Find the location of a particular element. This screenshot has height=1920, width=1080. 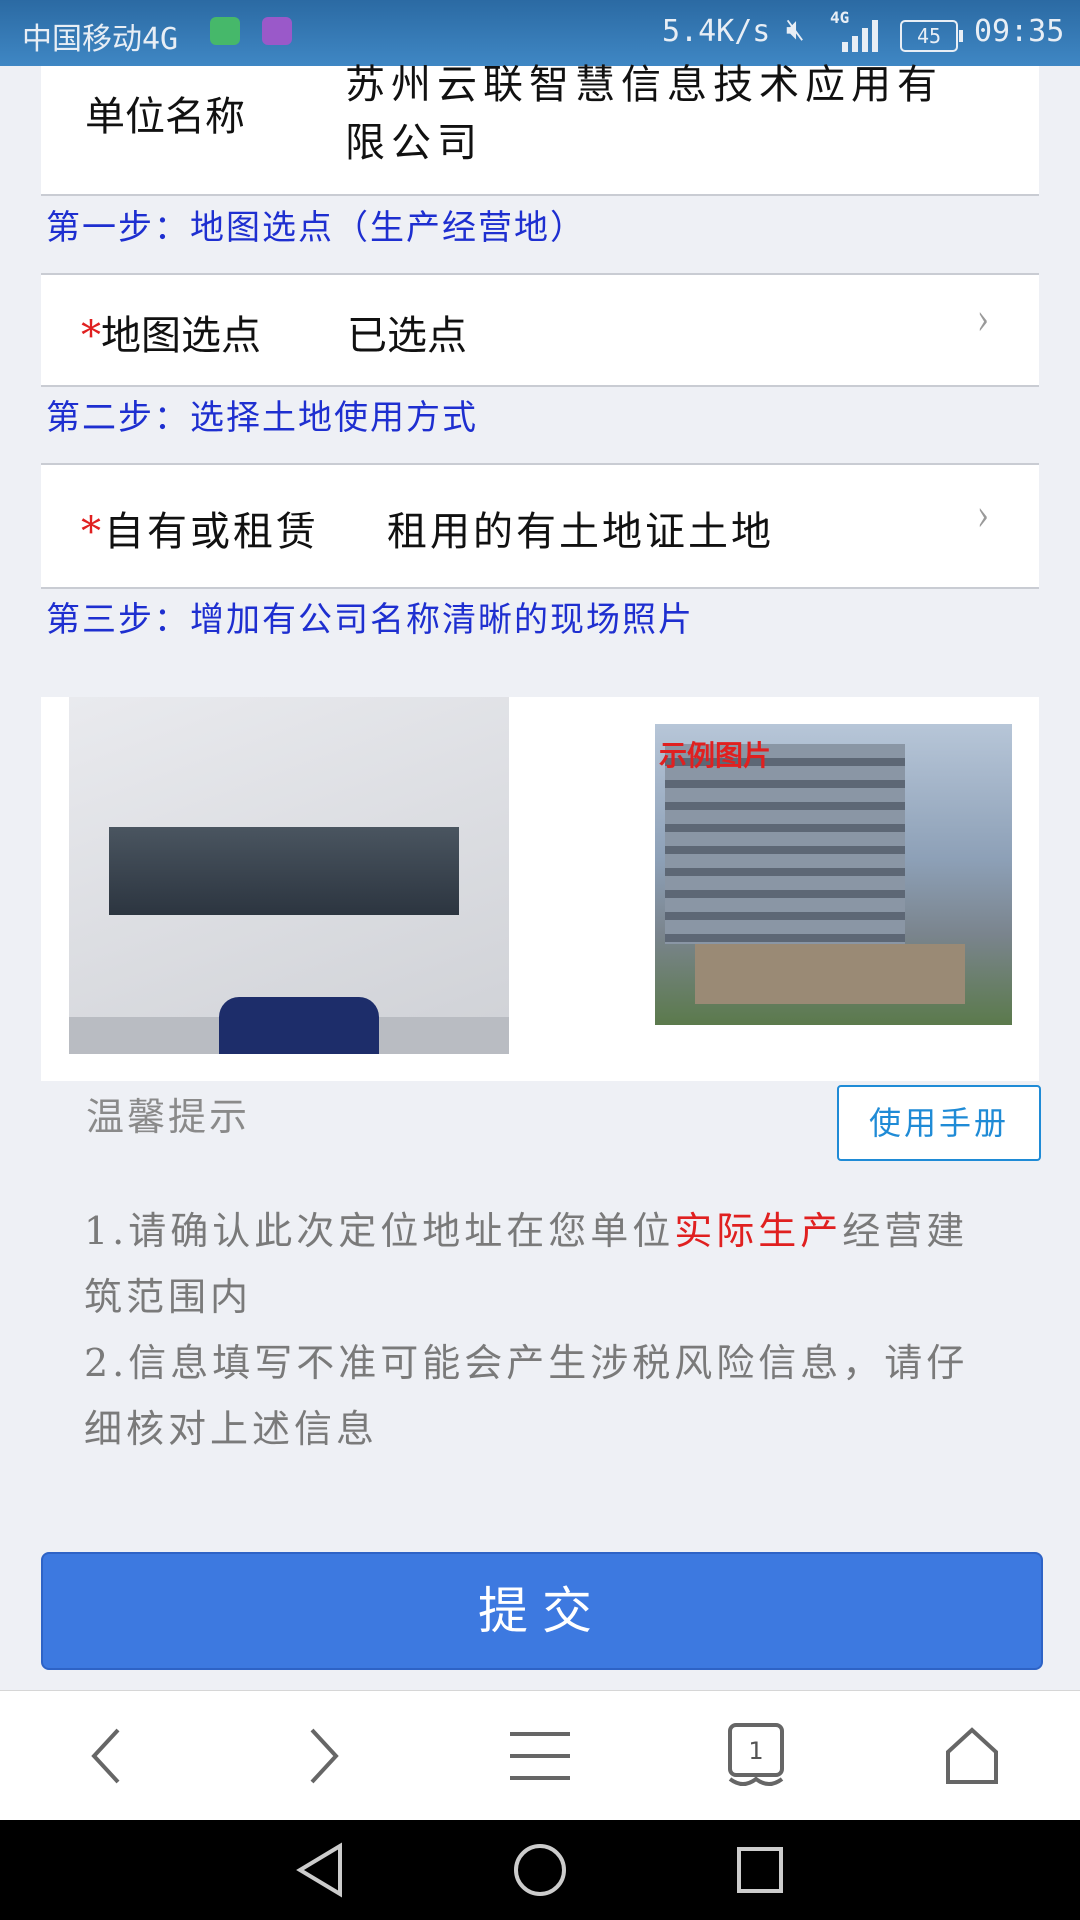

tip-line-1: 1.请确认此次定位地址在您单位实际生产经营建筑范围内 is located at coordinates (526, 1264).